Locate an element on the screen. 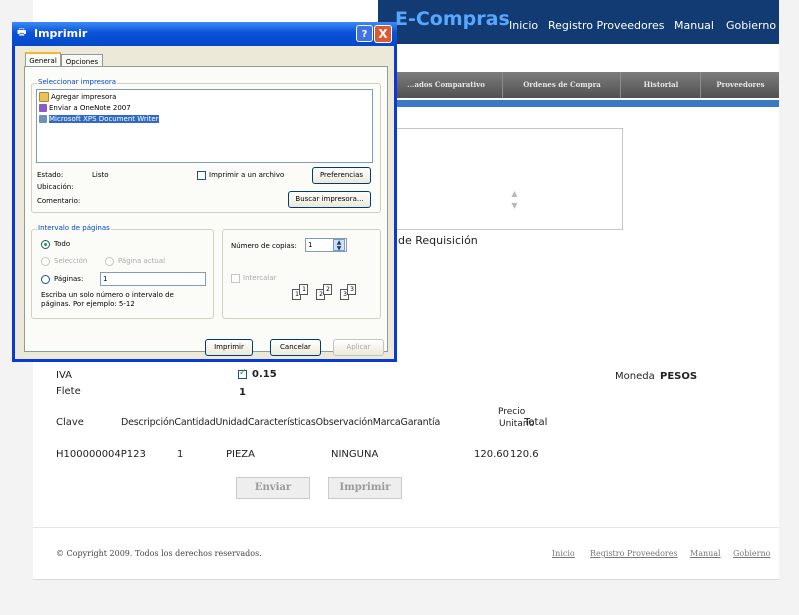  row-cantidad: 1 is located at coordinates (180, 454).